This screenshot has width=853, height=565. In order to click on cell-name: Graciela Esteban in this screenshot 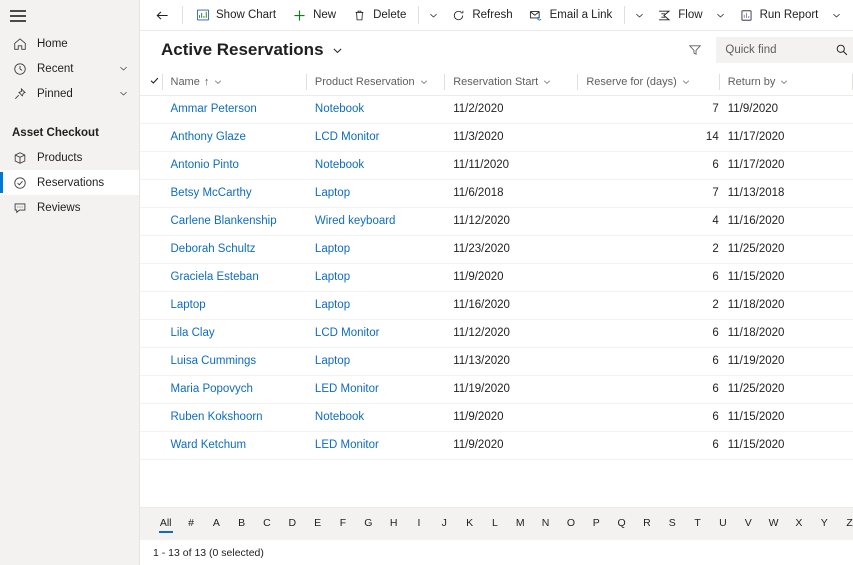, I will do `click(233, 277)`.